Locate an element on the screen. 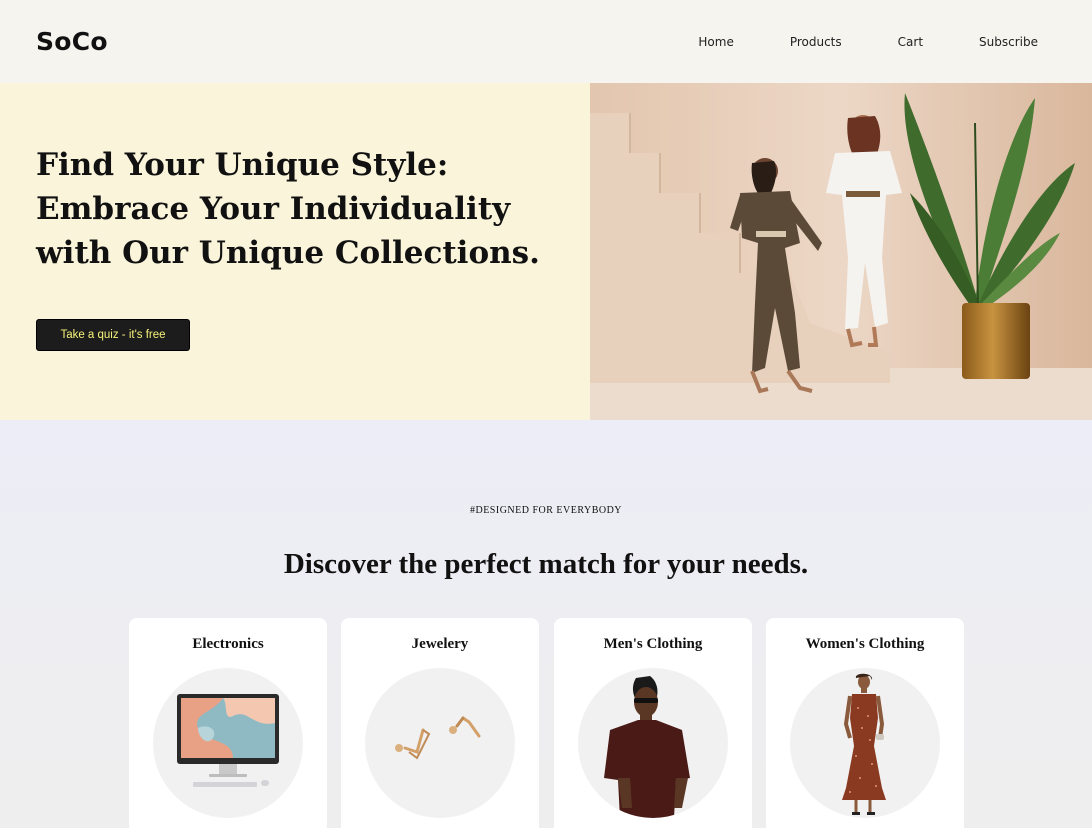 The image size is (1092, 828). category-card-electronics: Electronics is located at coordinates (228, 723).